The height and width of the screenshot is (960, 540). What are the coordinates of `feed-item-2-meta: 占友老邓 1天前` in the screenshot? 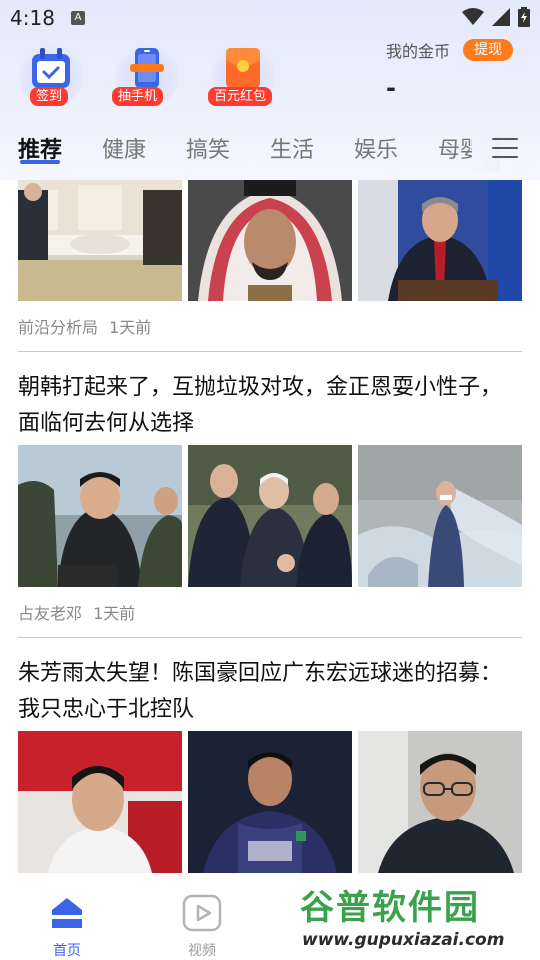 It's located at (76, 612).